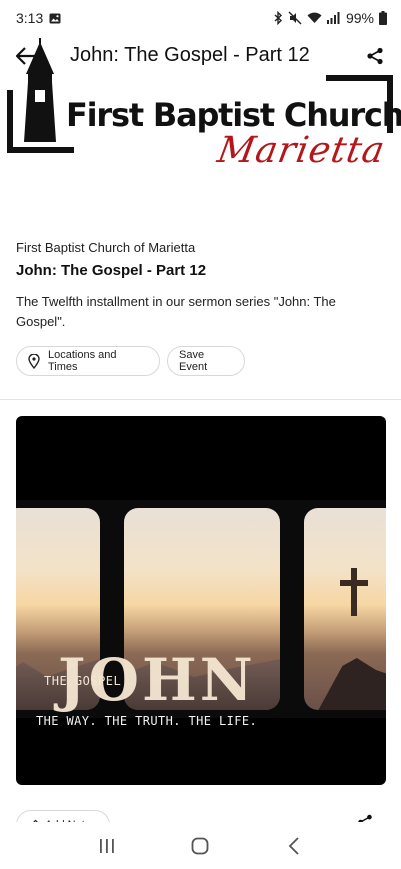  I want to click on home-icon, so click(200, 846).